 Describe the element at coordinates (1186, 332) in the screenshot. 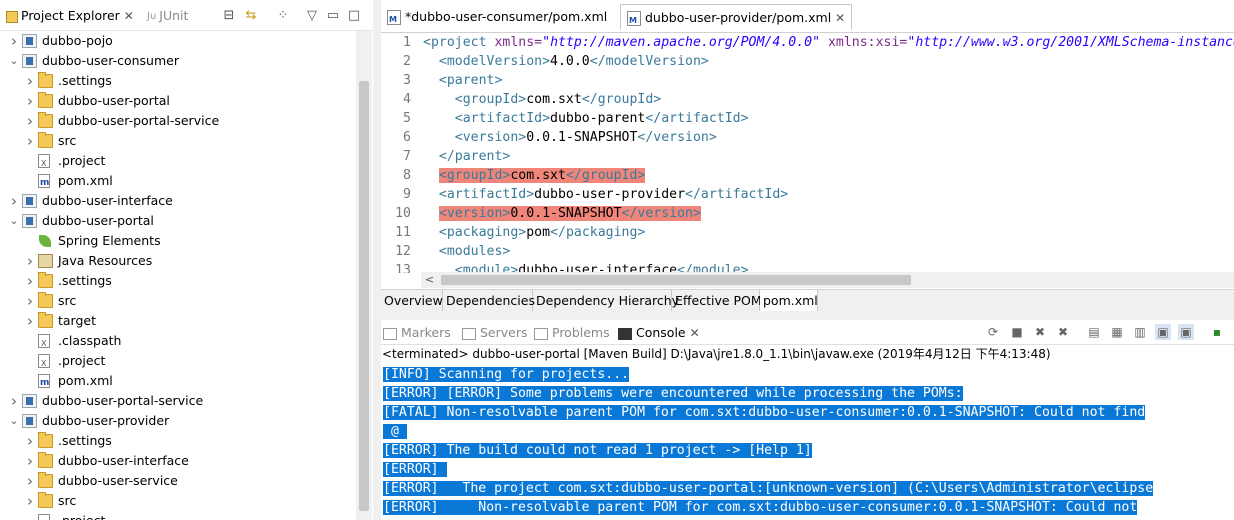

I see `show-on-stderr-icon: ▣` at that location.